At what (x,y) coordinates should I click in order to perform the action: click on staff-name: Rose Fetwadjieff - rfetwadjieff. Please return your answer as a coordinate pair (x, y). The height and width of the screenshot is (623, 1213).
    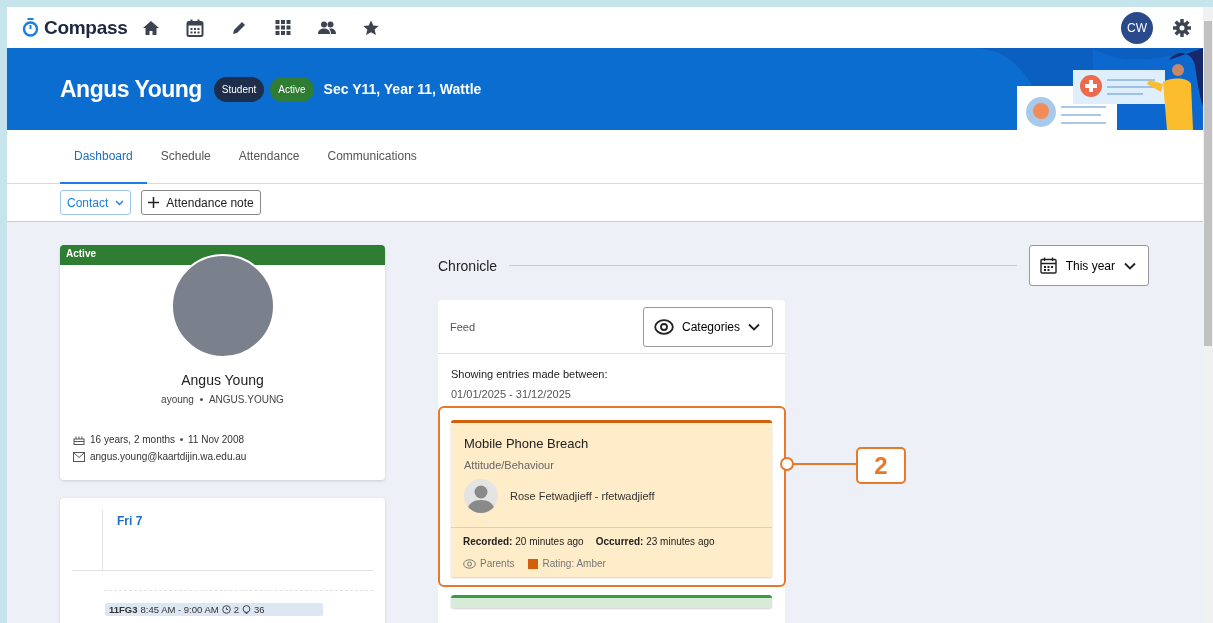
    Looking at the image, I should click on (582, 496).